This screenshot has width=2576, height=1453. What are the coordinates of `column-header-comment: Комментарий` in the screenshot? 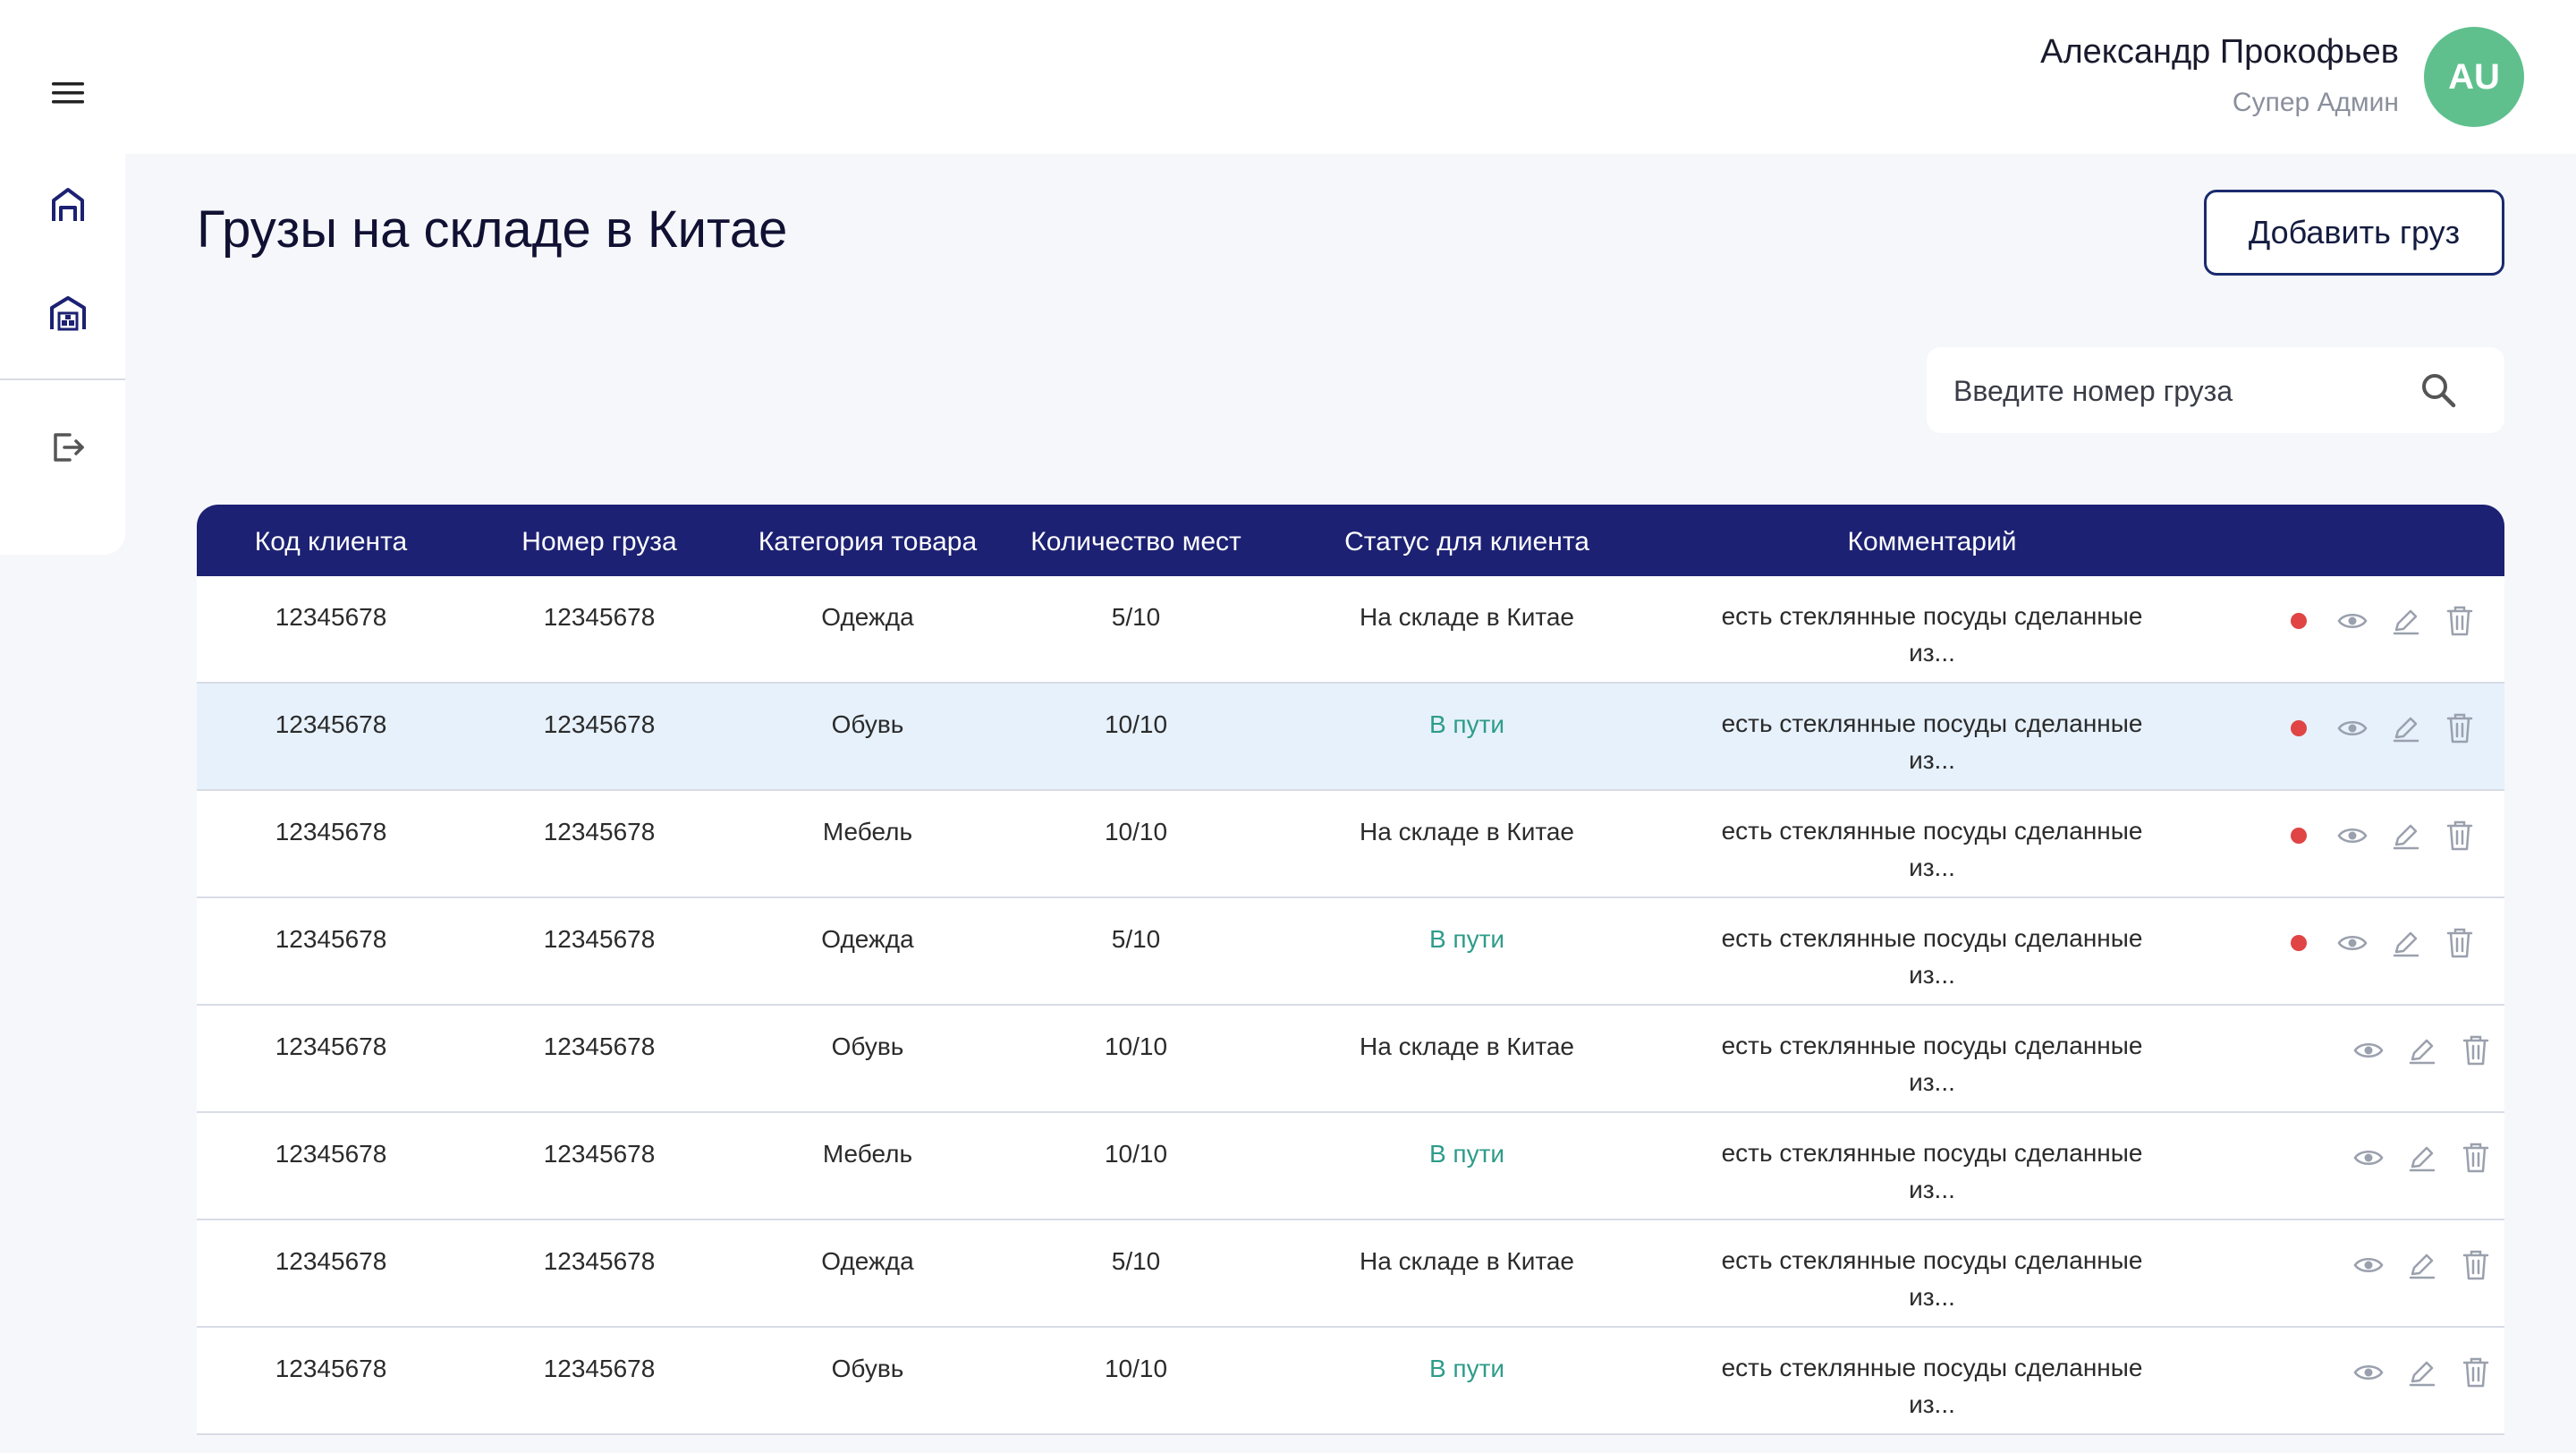 It's located at (1932, 542).